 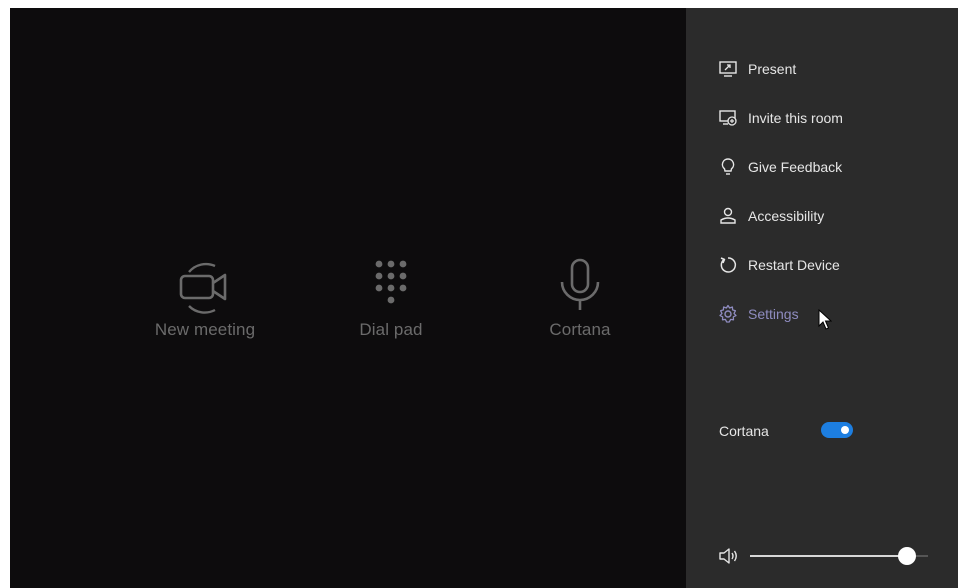 I want to click on menu-item-present-label: Present, so click(x=772, y=69).